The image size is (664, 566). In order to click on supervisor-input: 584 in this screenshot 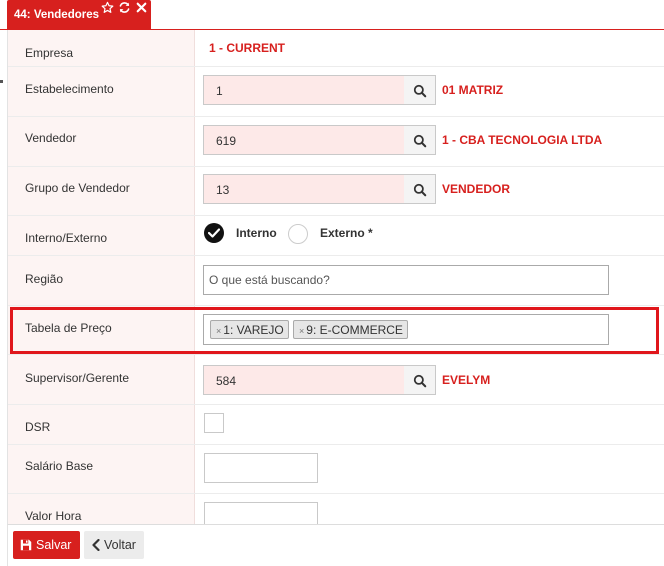, I will do `click(304, 380)`.